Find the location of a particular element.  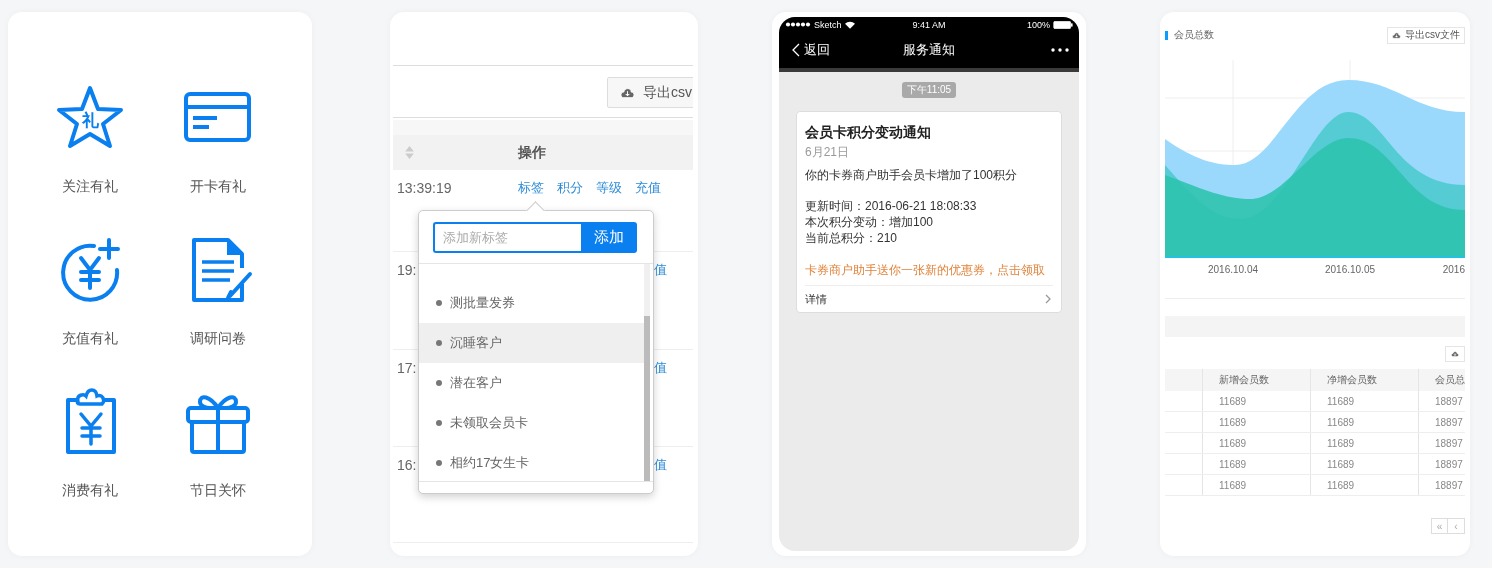

scrollbar is located at coordinates (647, 372).